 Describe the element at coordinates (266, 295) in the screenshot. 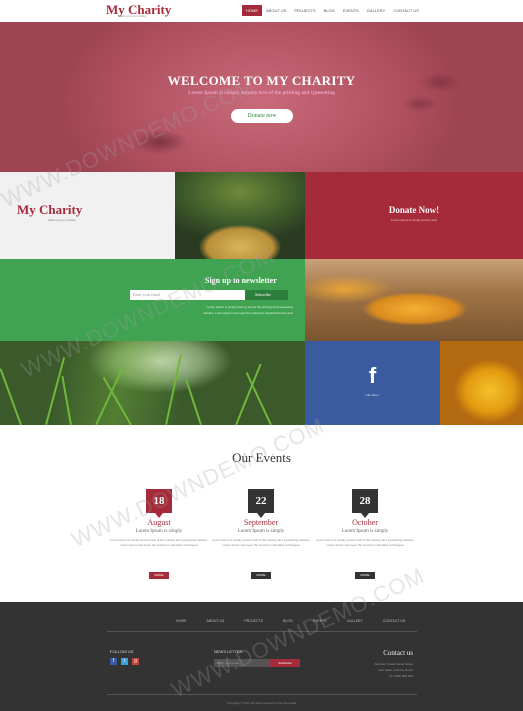

I see `newsletter-subscribe-button: Subscribe` at that location.